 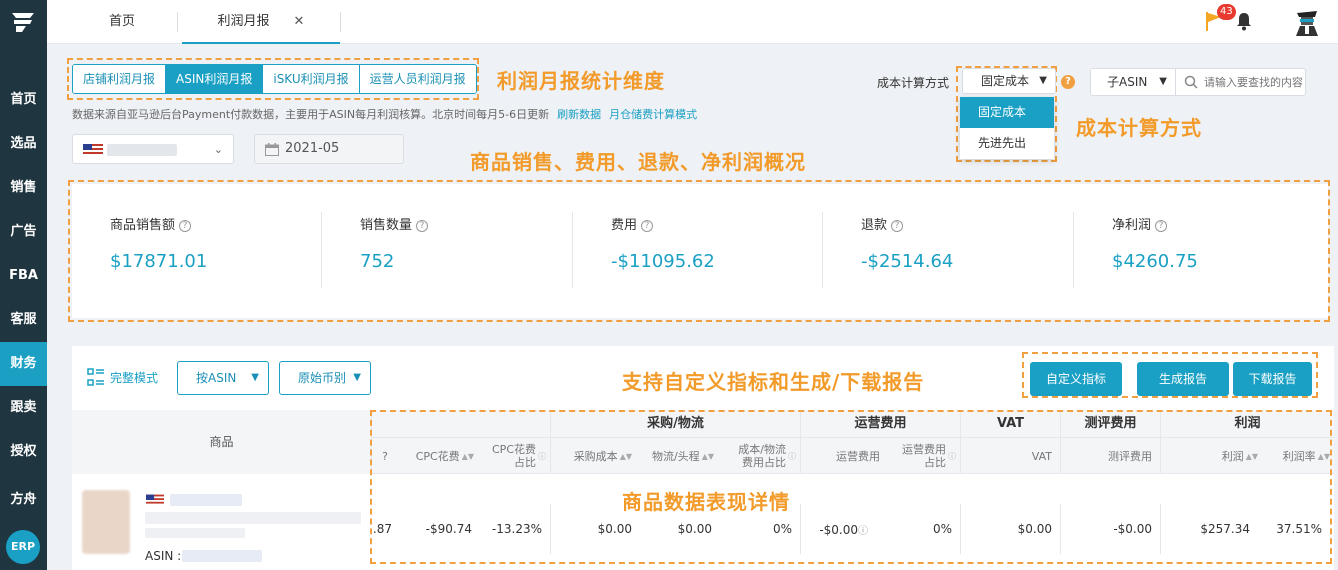 I want to click on metric-net-profit: 净利润? $4260.75, so click(x=1155, y=243).